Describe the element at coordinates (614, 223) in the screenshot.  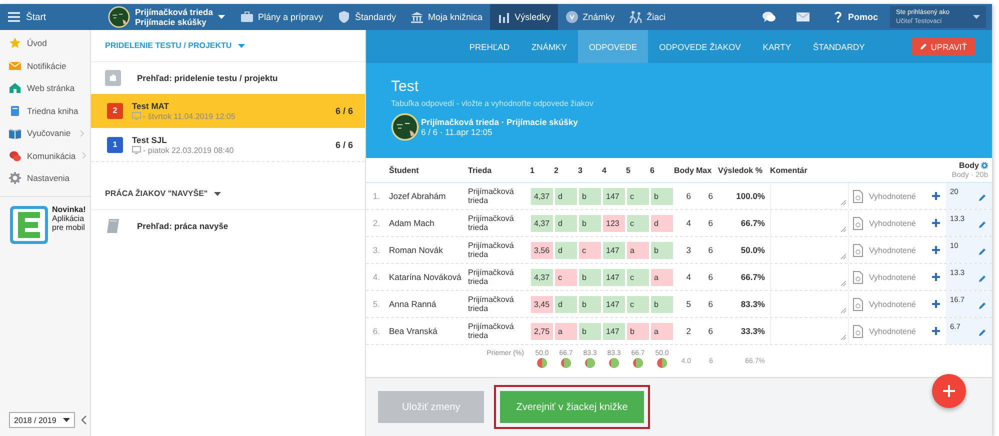
I see `answer-field: 123` at that location.